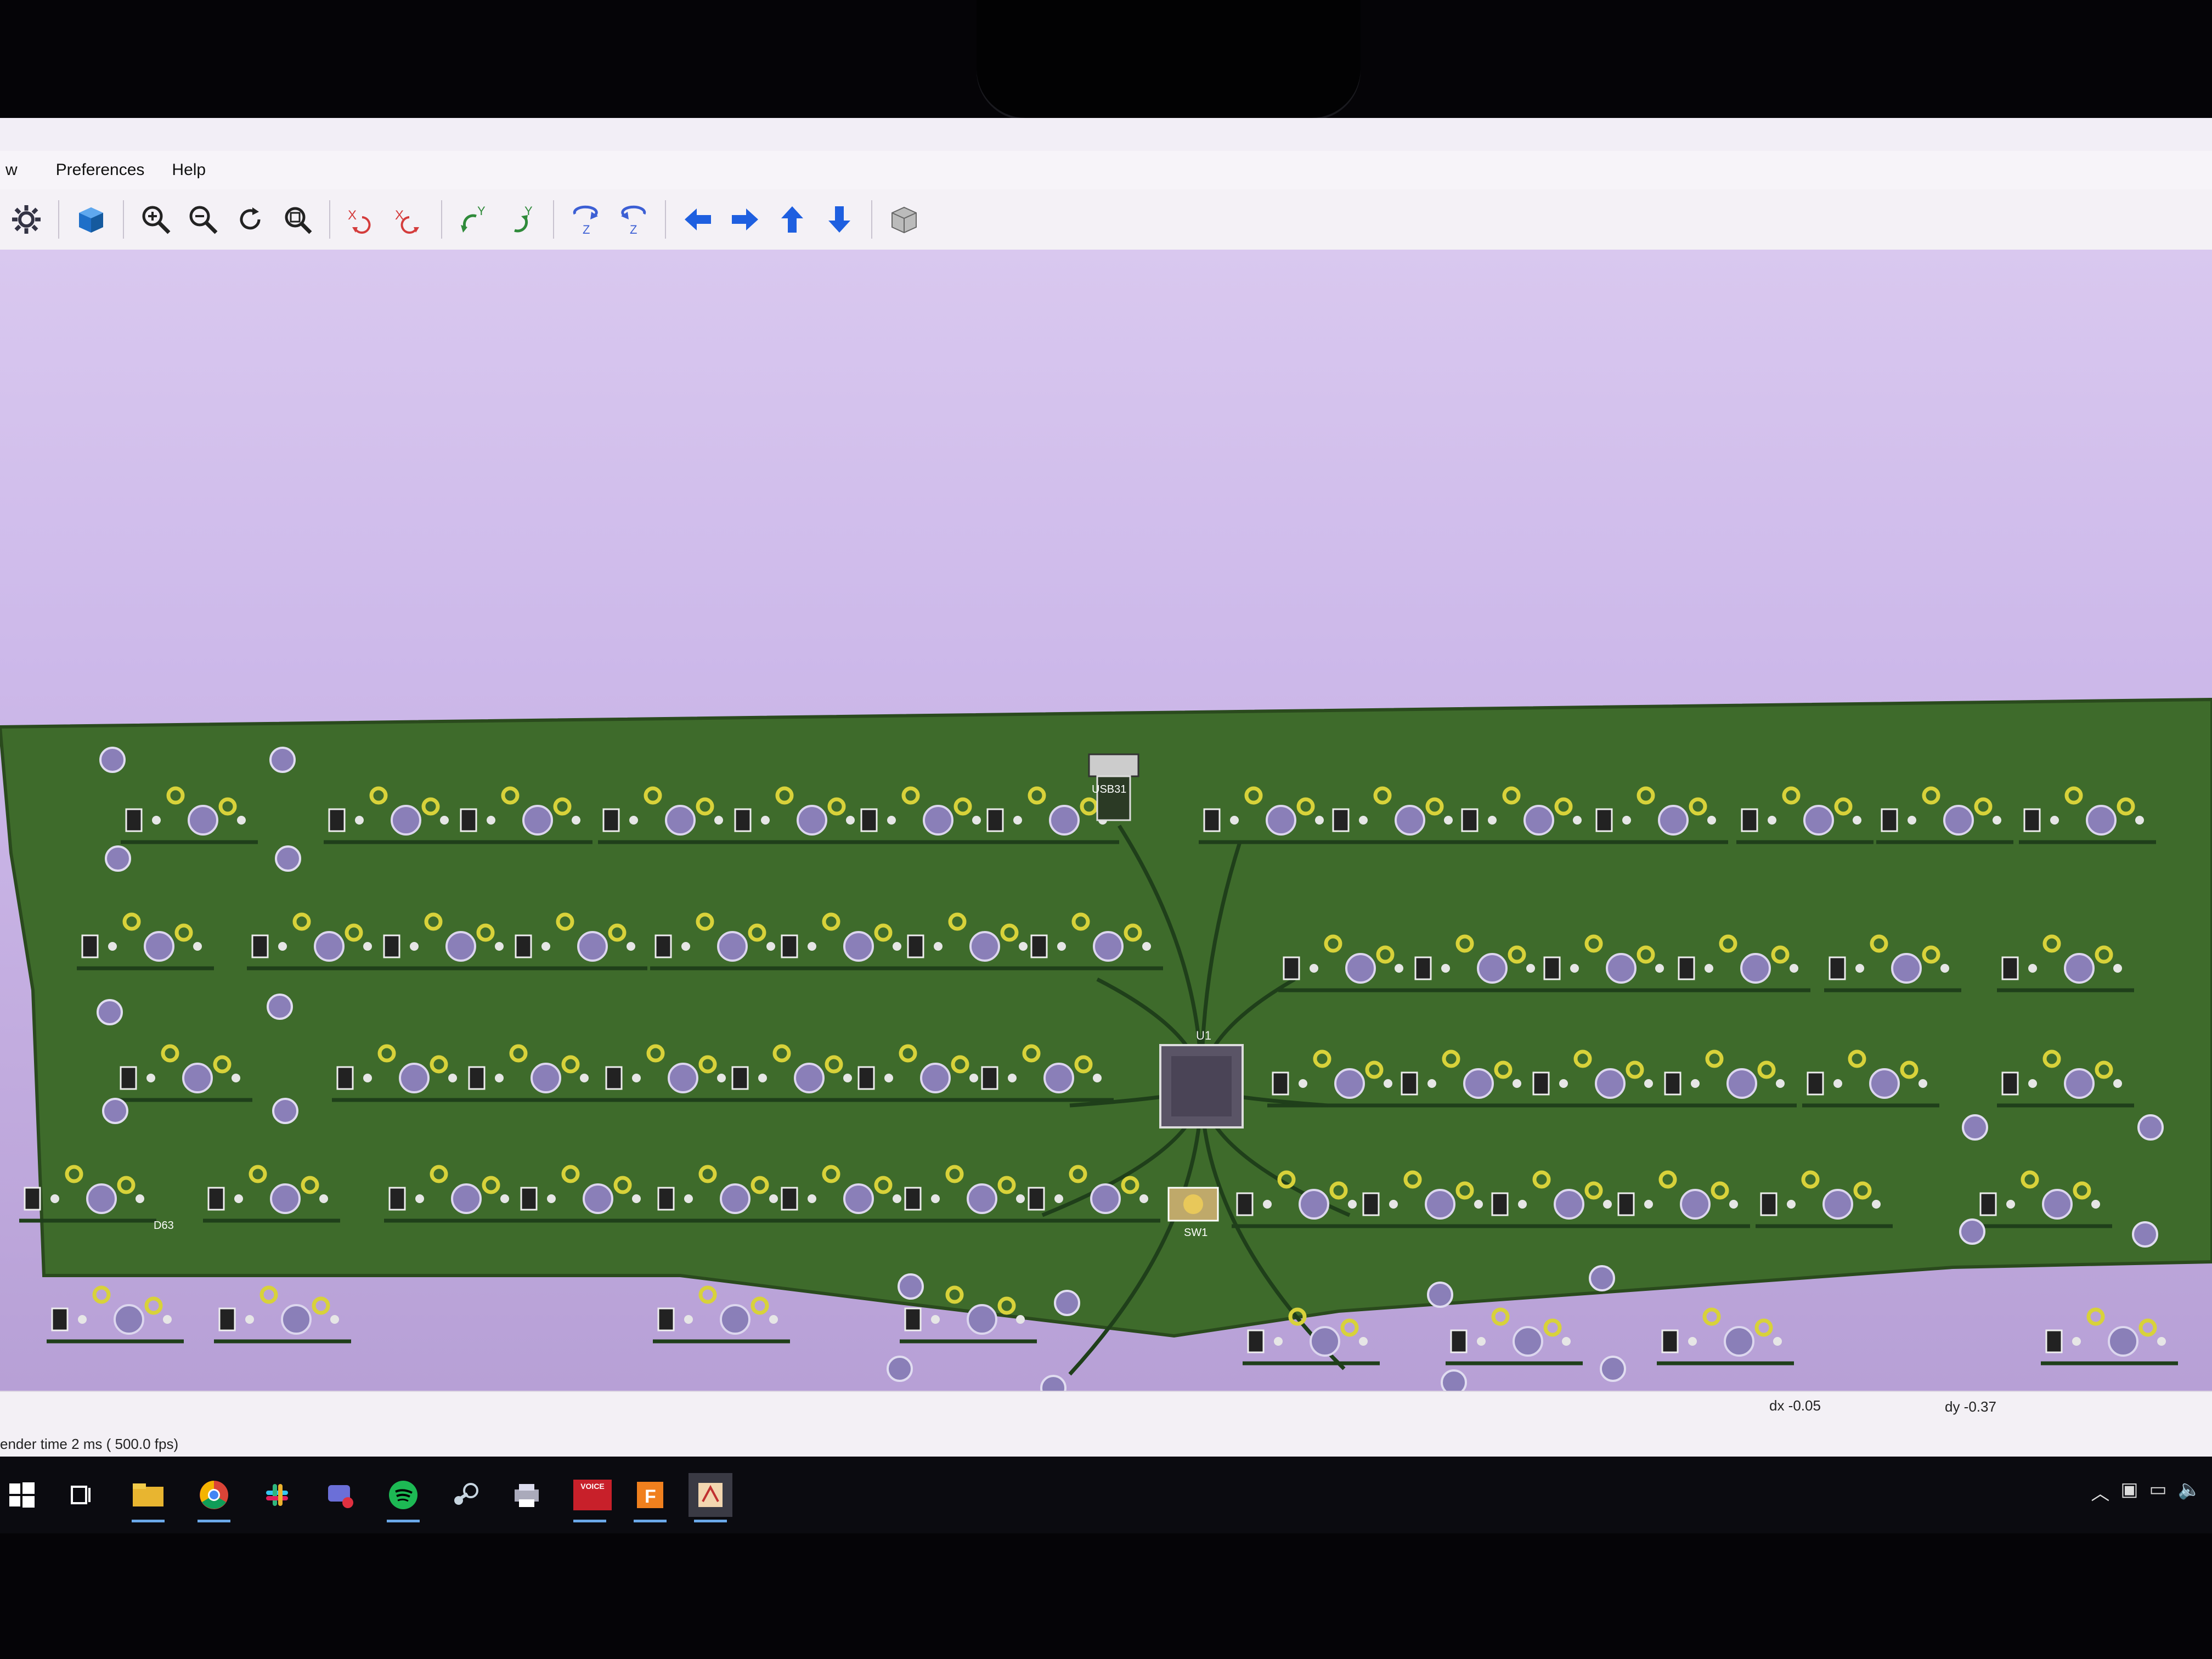 The height and width of the screenshot is (1659, 2212). Describe the element at coordinates (2100, 1492) in the screenshot. I see `chevron-up-icon: ︿` at that location.